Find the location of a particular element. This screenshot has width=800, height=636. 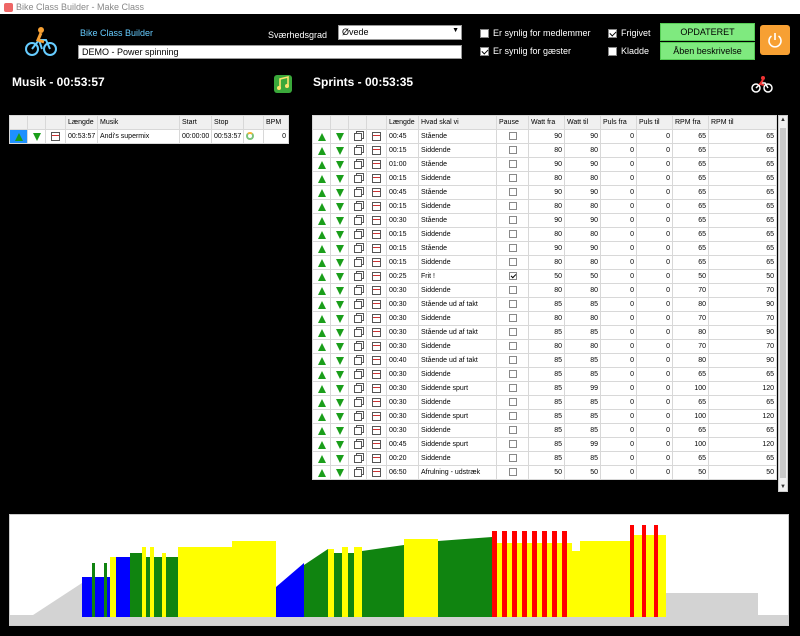

sprint-what: Stående ud af takt is located at coordinates (457, 360).